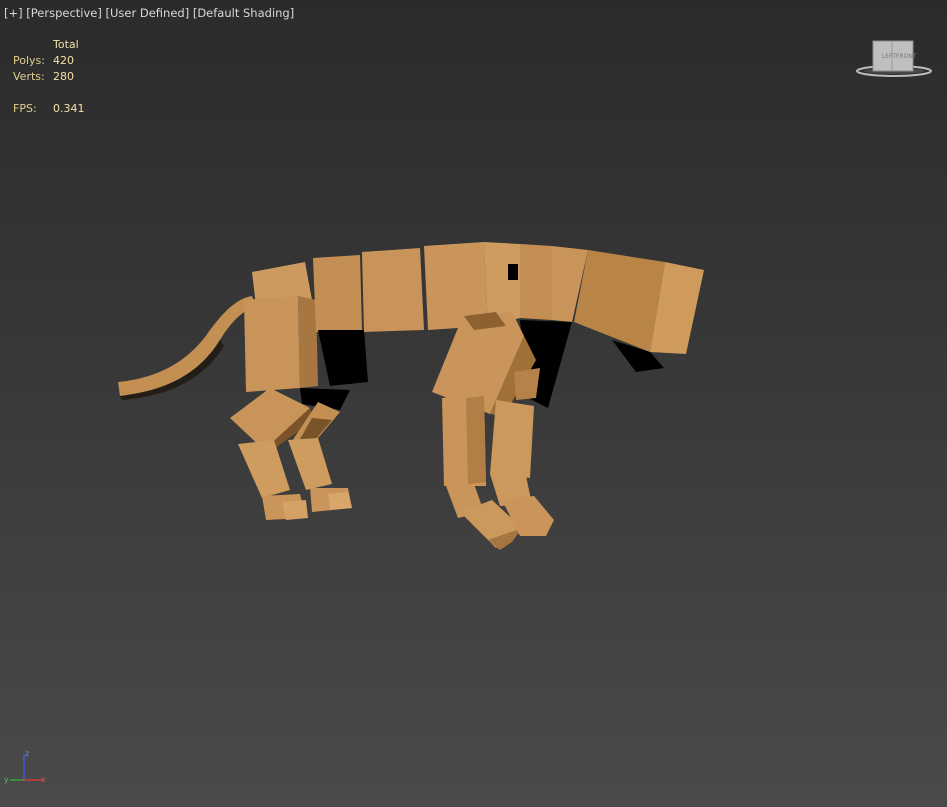  What do you see at coordinates (6, 779) in the screenshot?
I see `axis-y-label: y` at bounding box center [6, 779].